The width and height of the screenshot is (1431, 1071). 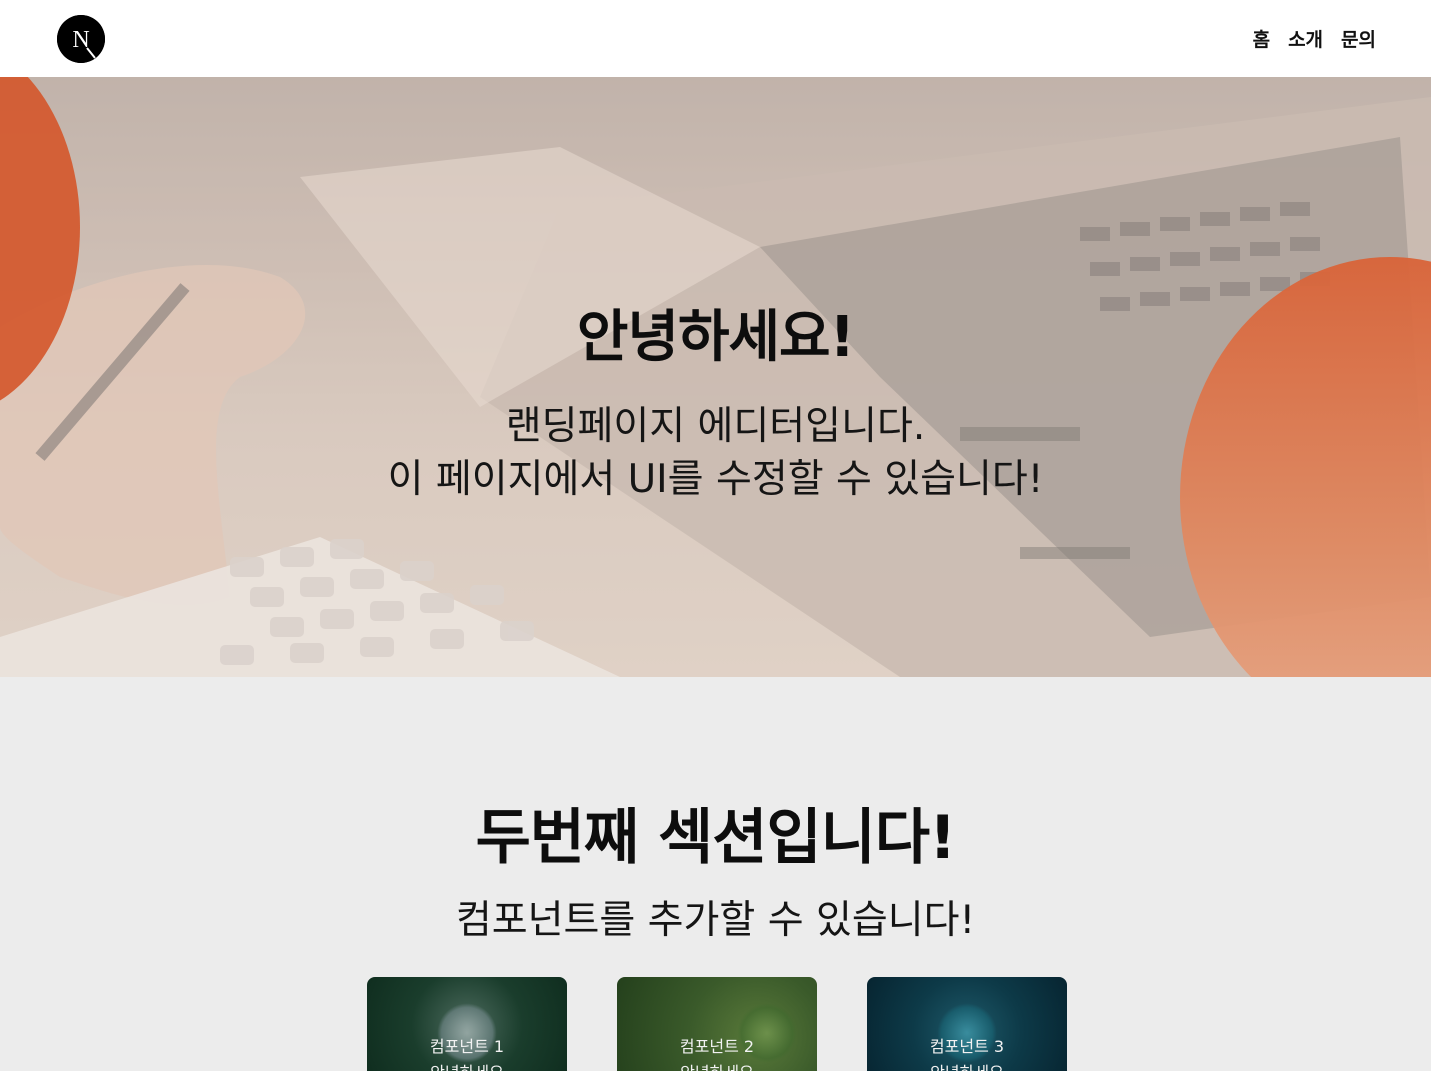 What do you see at coordinates (467, 1024) in the screenshot?
I see `component-card-1: 컴포넌트 1 안녕하세요` at bounding box center [467, 1024].